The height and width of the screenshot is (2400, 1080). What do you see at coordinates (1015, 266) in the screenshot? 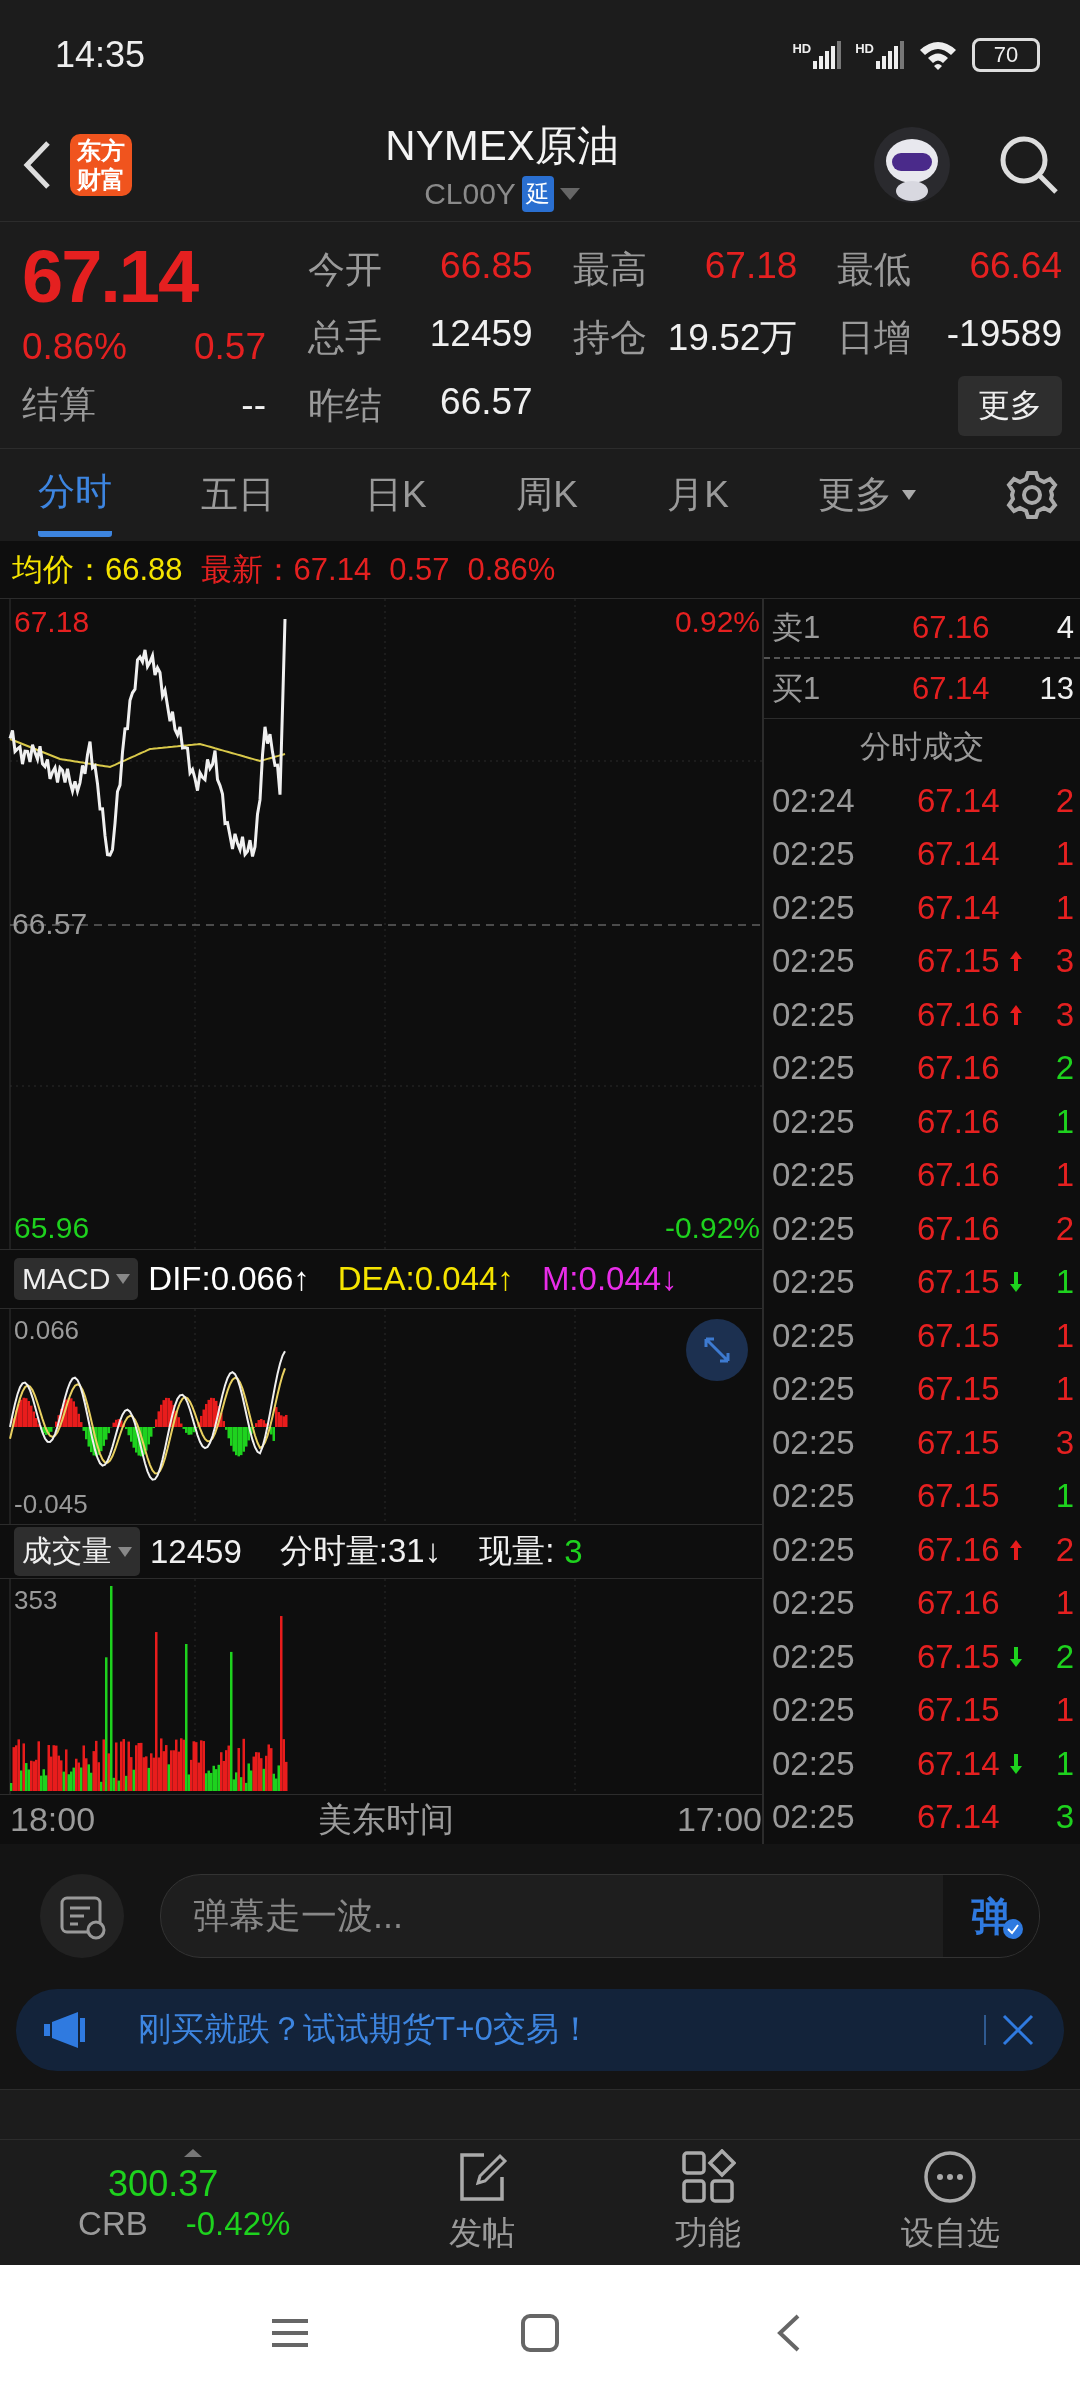
I see `stat-value: 66.64` at bounding box center [1015, 266].